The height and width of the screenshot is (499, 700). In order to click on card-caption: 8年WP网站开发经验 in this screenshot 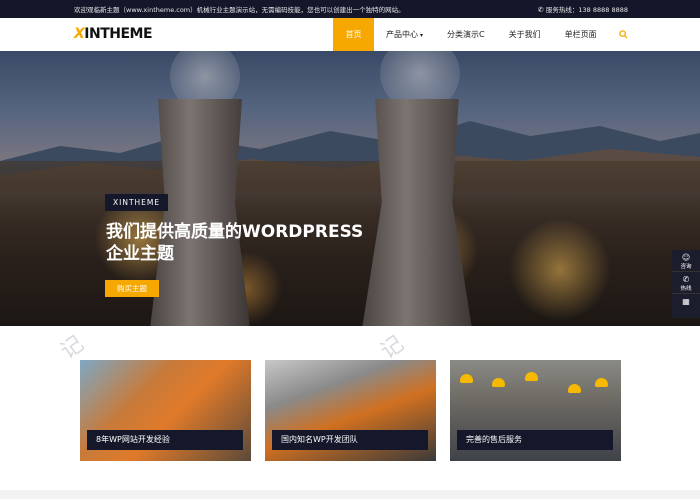, I will do `click(165, 440)`.